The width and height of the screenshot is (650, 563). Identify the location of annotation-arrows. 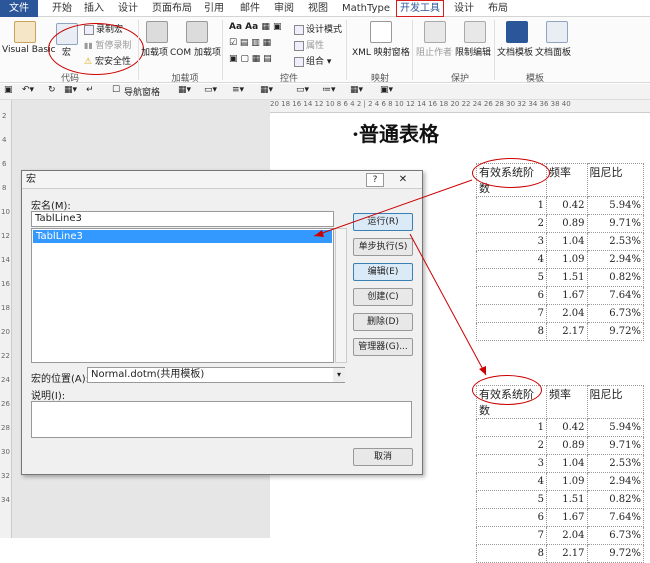
(400, 277).